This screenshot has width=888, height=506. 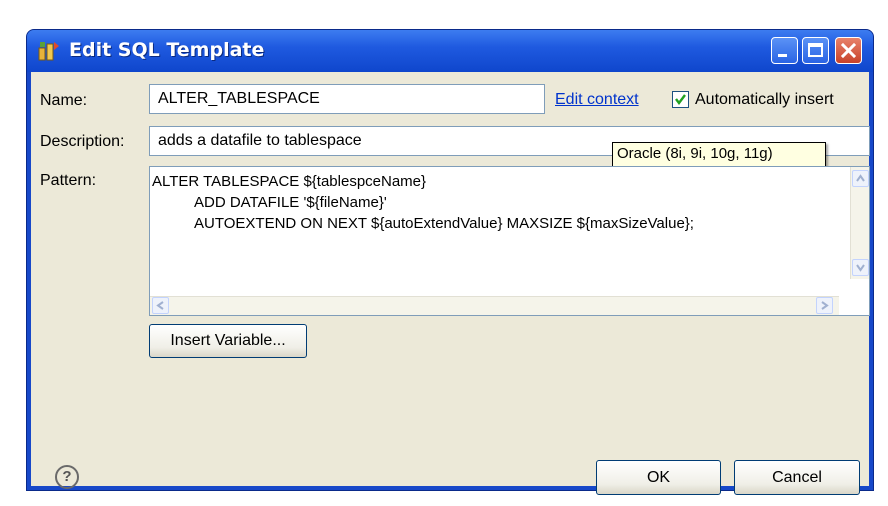 I want to click on checkmark-icon, so click(x=680, y=99).